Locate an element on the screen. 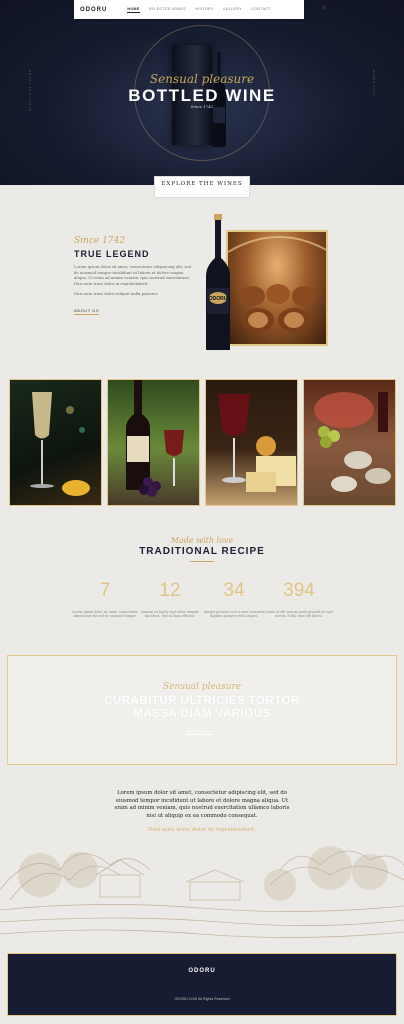 This screenshot has width=404, height=1024. banner-tagline: Sensual pleasure is located at coordinates (202, 687).